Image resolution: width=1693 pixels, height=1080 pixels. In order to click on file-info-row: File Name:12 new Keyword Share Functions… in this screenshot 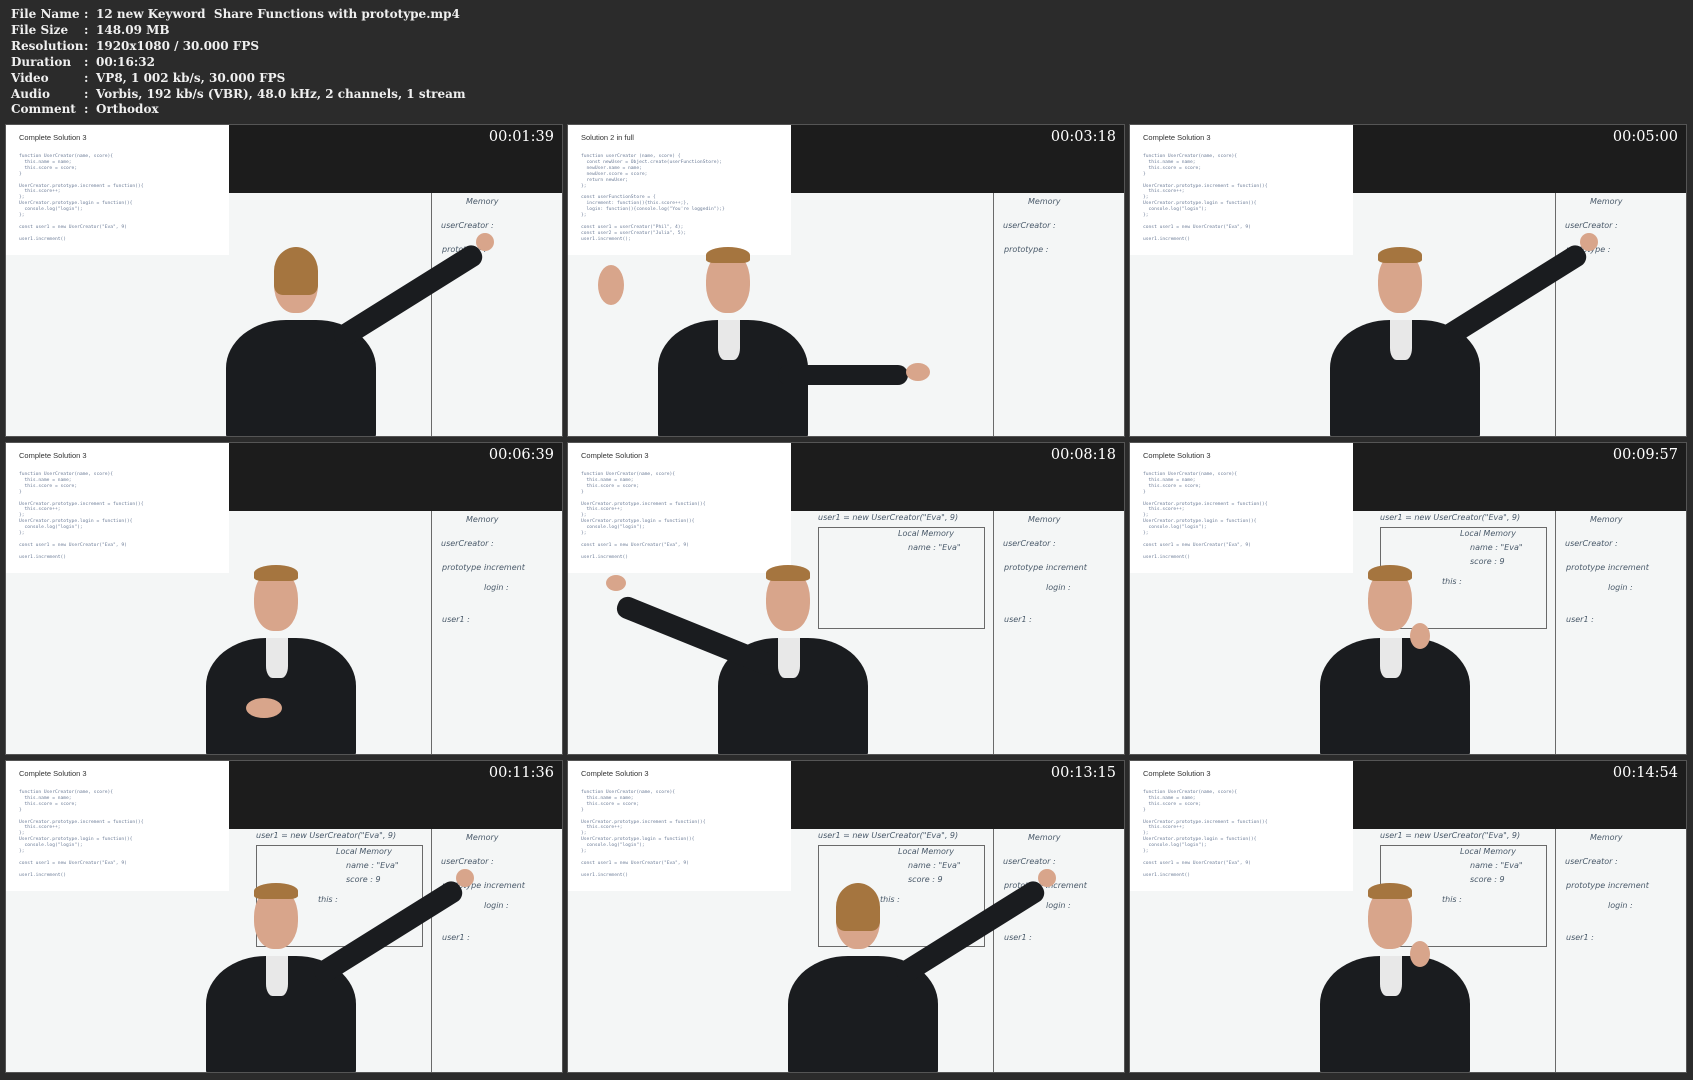, I will do `click(235, 14)`.